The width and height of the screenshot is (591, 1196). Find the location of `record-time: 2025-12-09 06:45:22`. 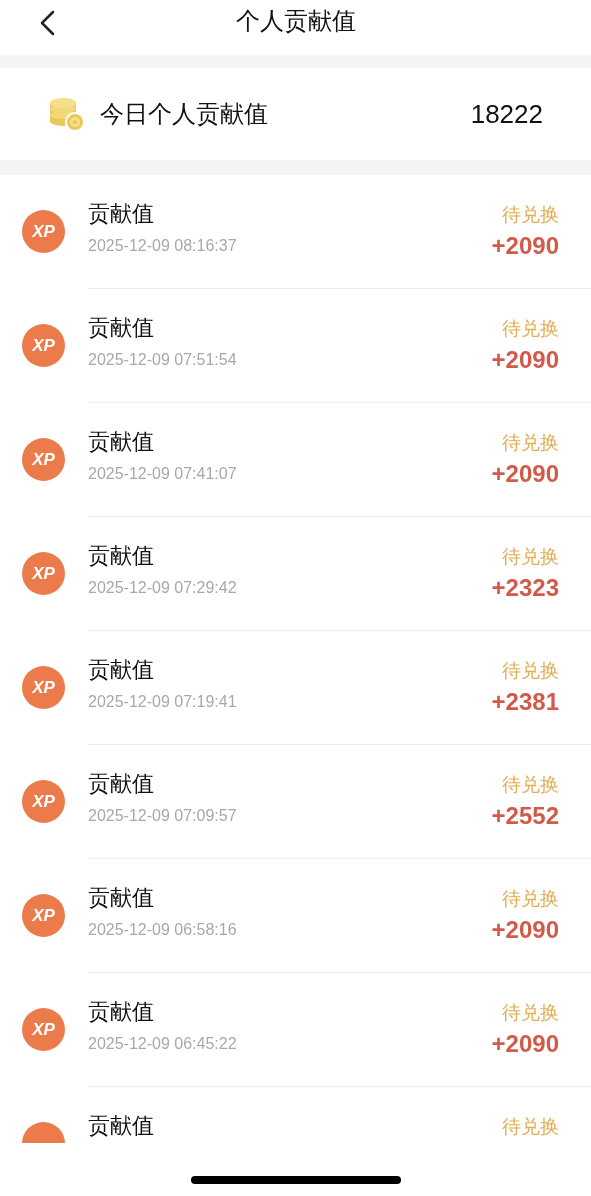

record-time: 2025-12-09 06:45:22 is located at coordinates (162, 1044).